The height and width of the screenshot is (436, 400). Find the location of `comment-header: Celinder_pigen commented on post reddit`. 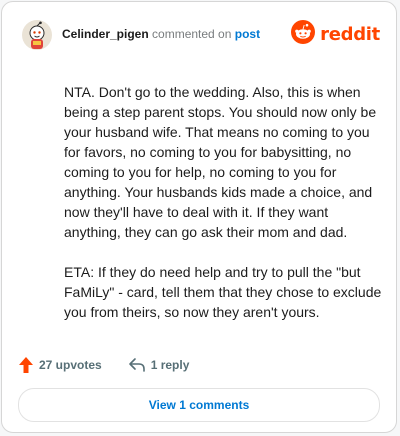

comment-header: Celinder_pigen commented on post reddit is located at coordinates (201, 35).